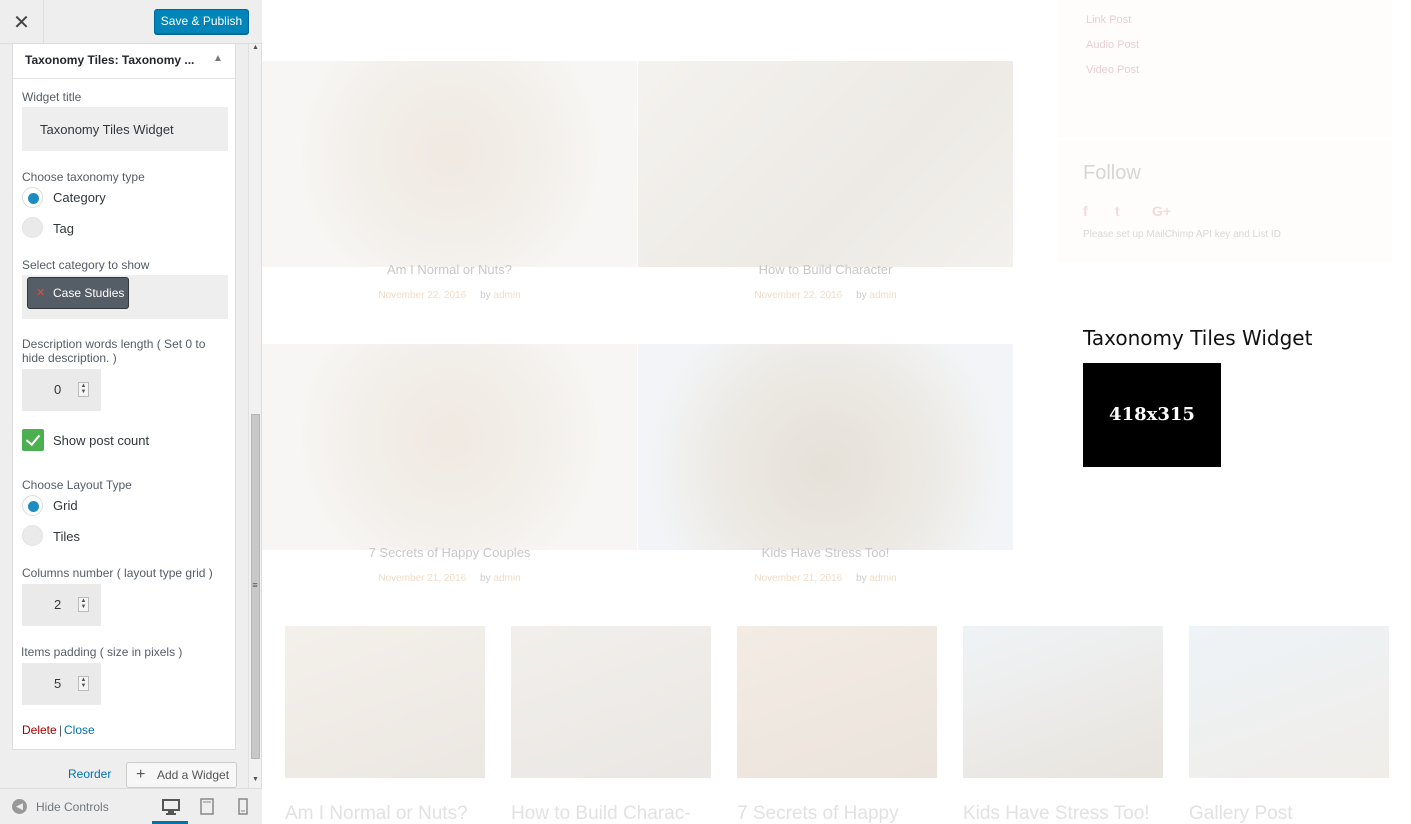 The image size is (1411, 824). Describe the element at coordinates (825, 269) in the screenshot. I see `post-title: How to Build Character` at that location.